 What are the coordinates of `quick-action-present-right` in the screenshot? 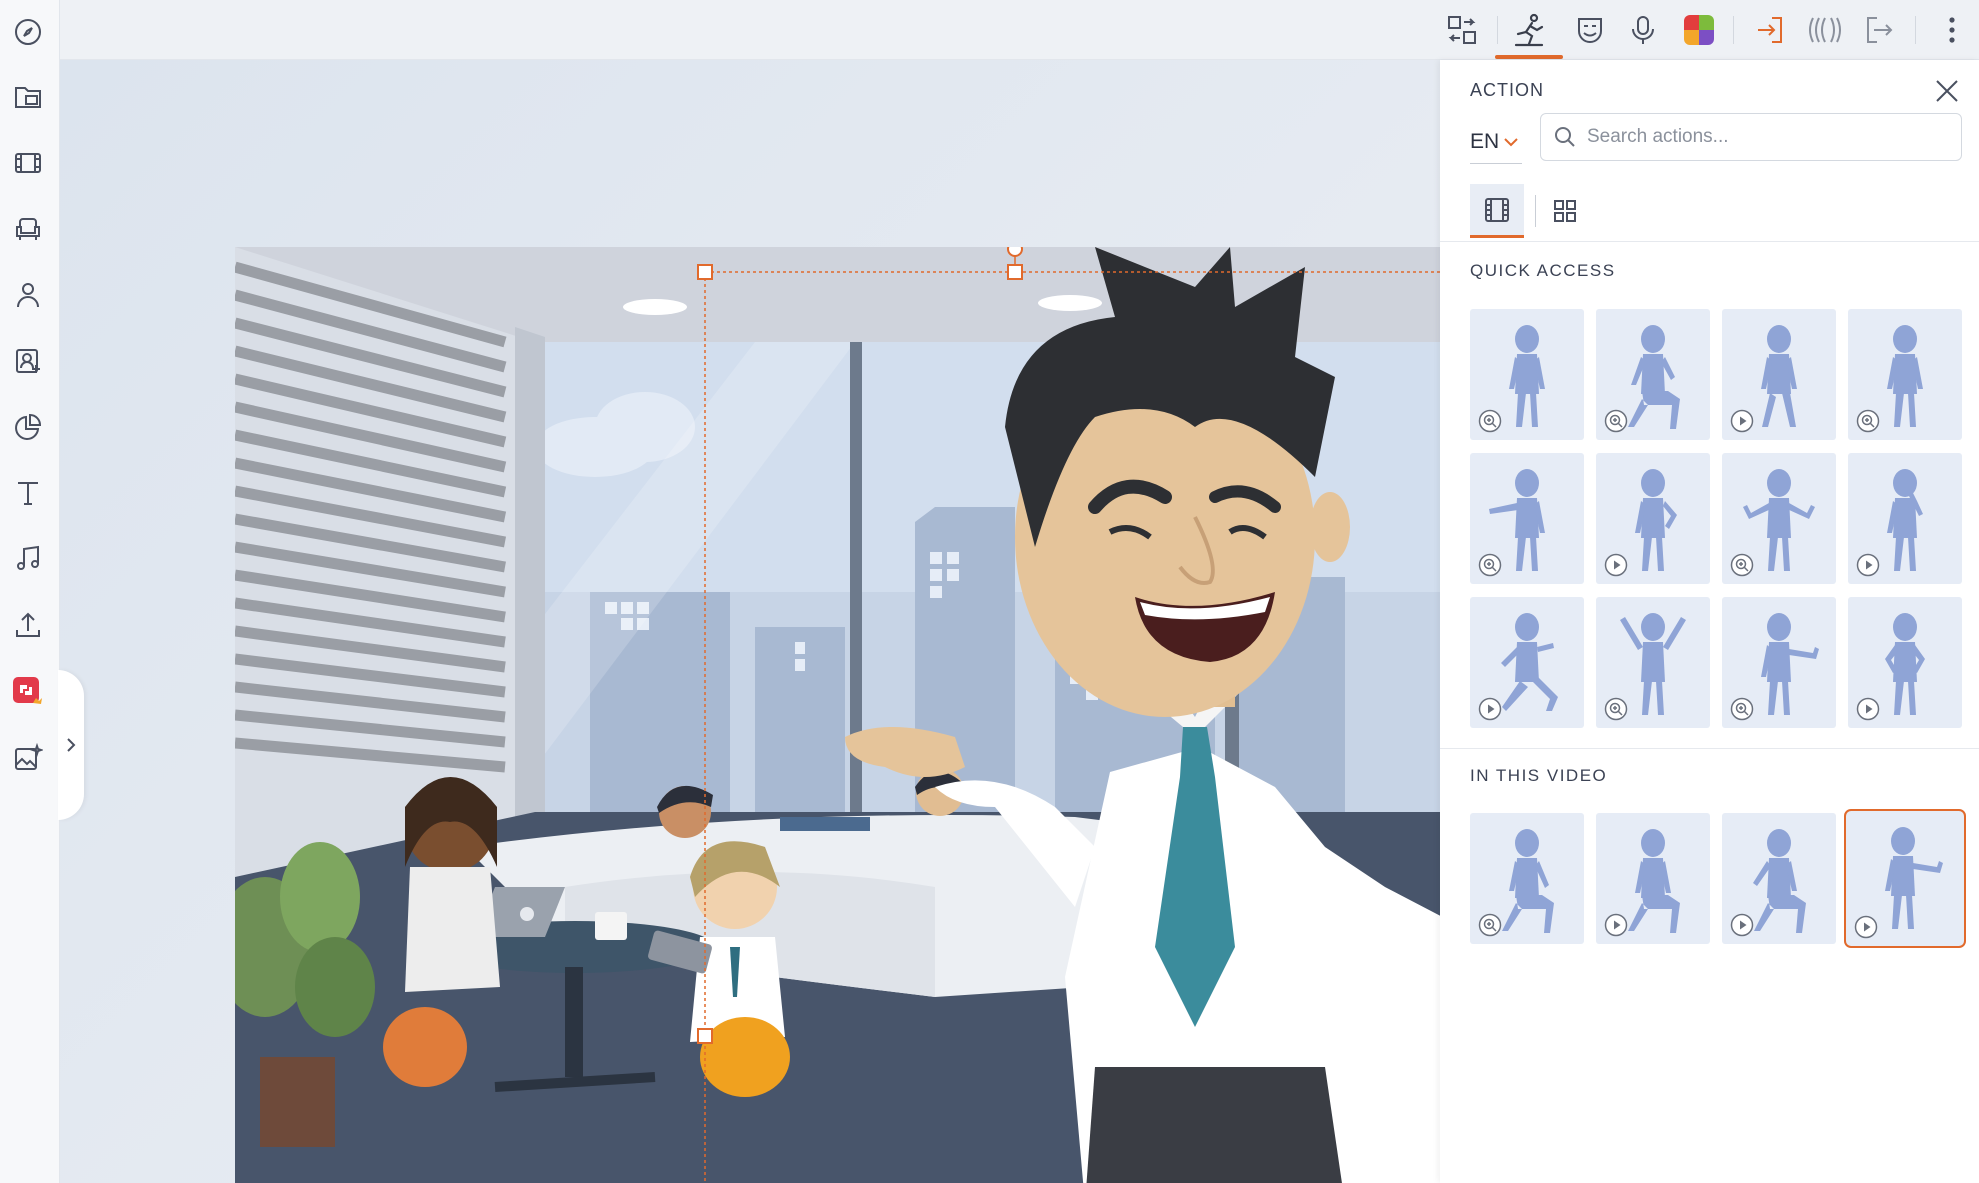 It's located at (1779, 662).